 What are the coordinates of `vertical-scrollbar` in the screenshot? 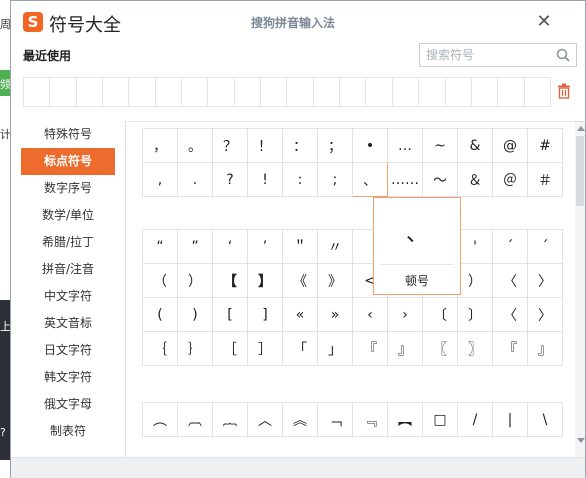 It's located at (580, 290).